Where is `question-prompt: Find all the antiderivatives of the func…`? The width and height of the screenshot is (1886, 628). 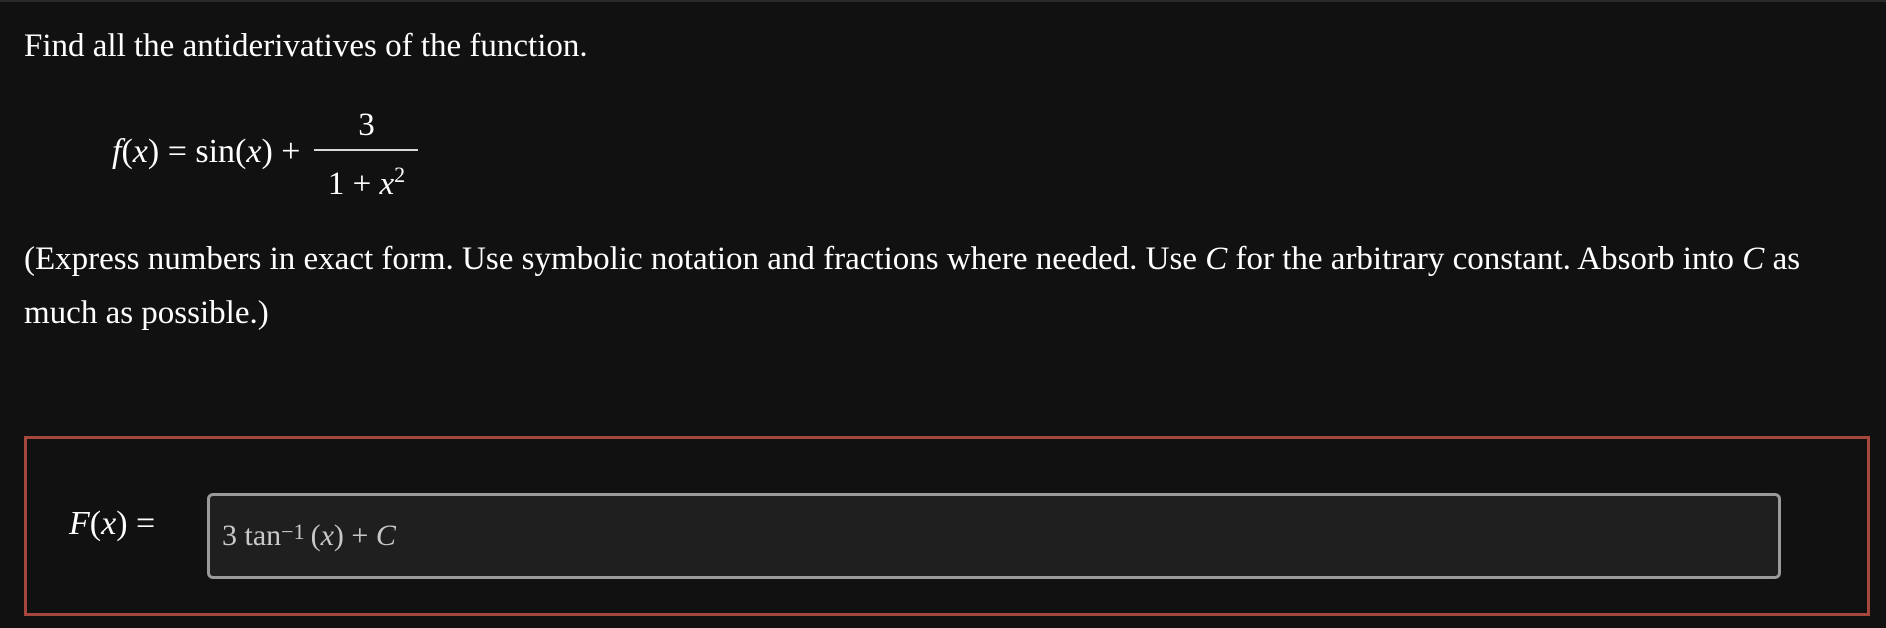
question-prompt: Find all the antiderivatives of the func… is located at coordinates (306, 46).